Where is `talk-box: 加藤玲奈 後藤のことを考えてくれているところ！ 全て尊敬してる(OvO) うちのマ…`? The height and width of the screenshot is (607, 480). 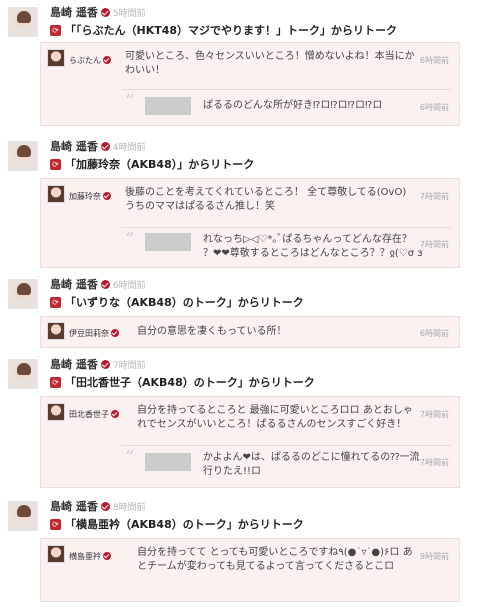
talk-box: 加藤玲奈 後藤のことを考えてくれているところ！ 全て尊敬してる(OvO) うちのマ… is located at coordinates (250, 223).